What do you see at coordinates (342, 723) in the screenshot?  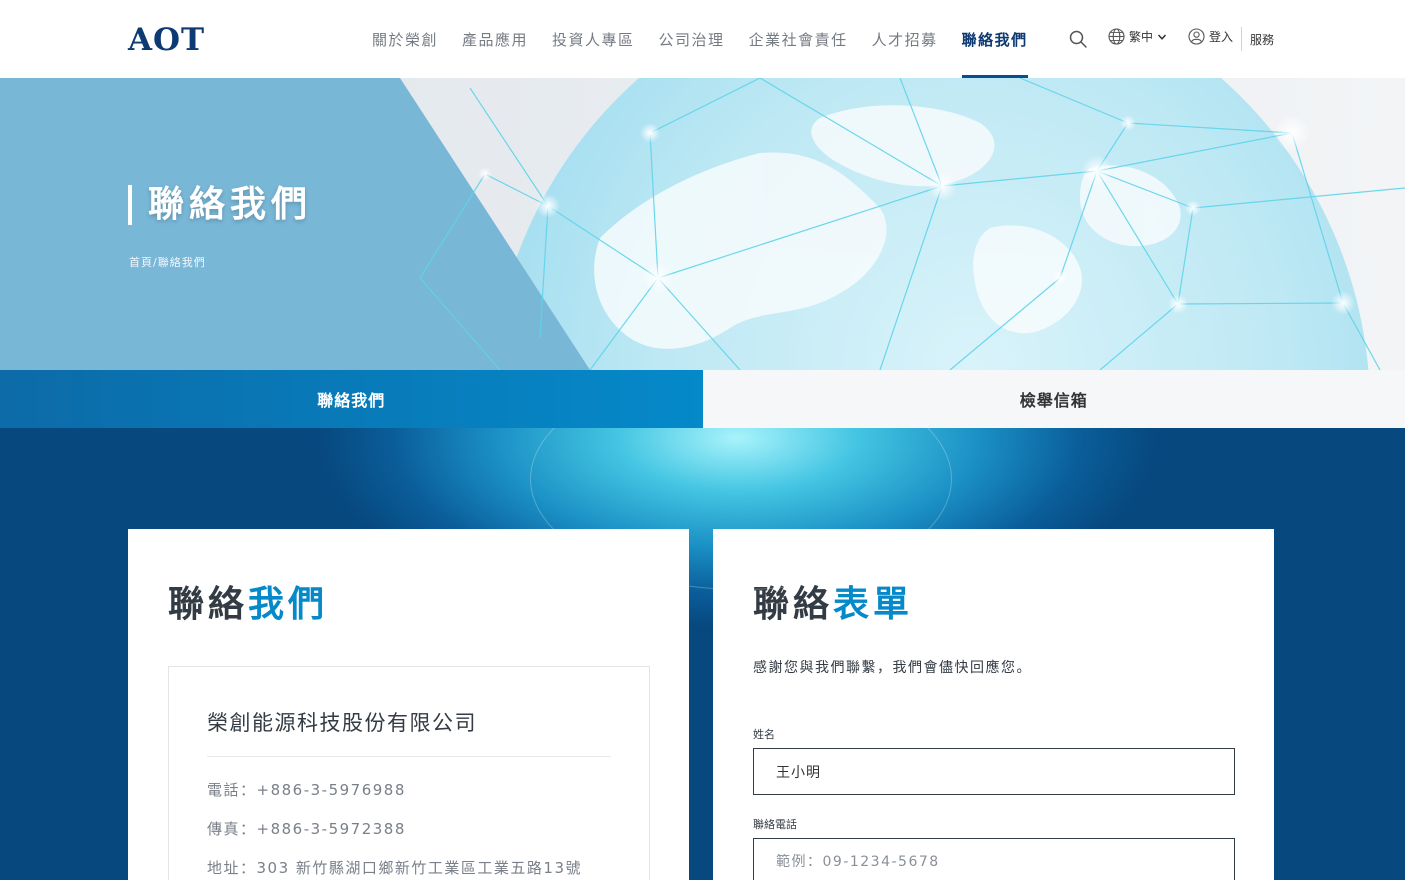 I see `company-name: 榮創能源科技股份有限公司` at bounding box center [342, 723].